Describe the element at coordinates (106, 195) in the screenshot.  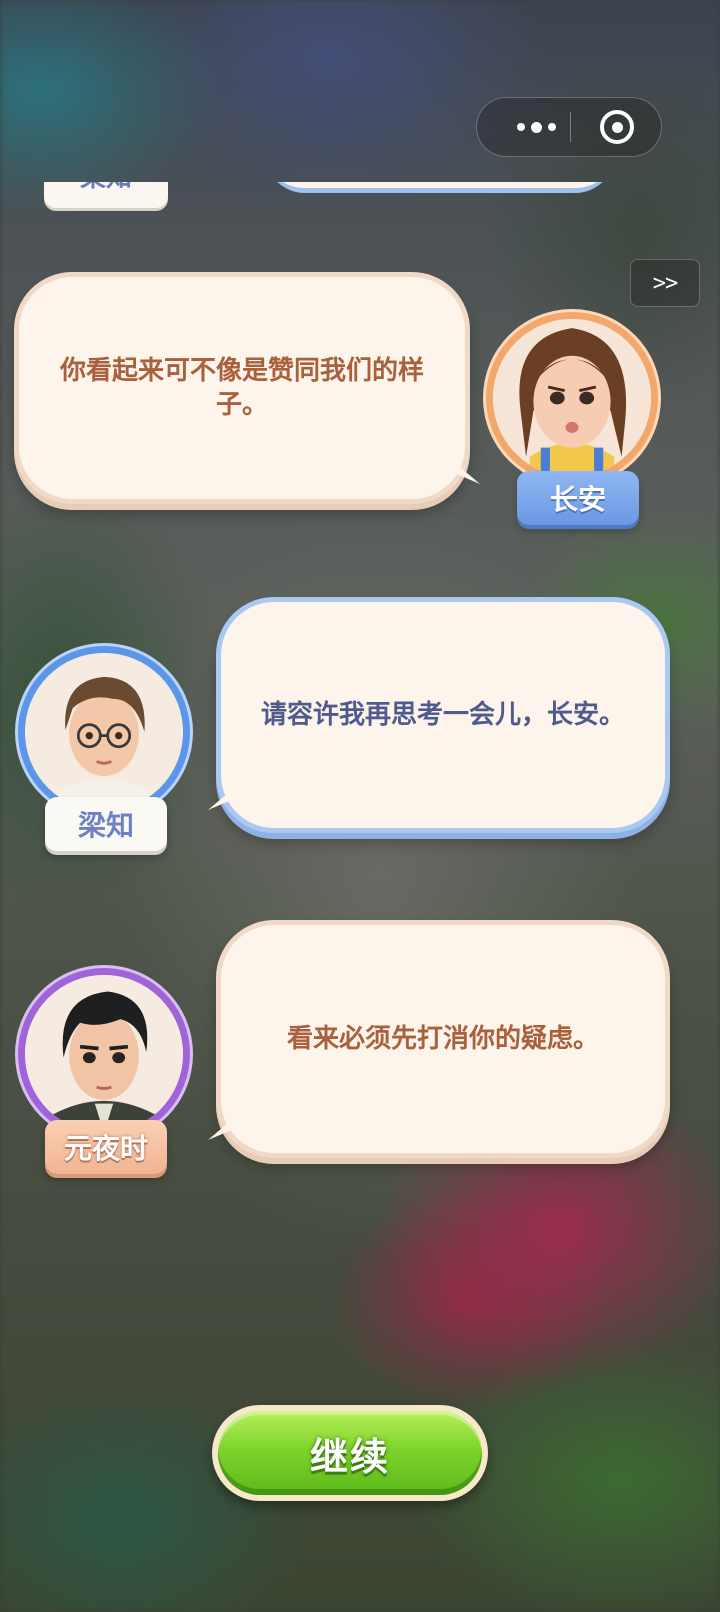
I see `previous-name-tag: 梁知` at that location.